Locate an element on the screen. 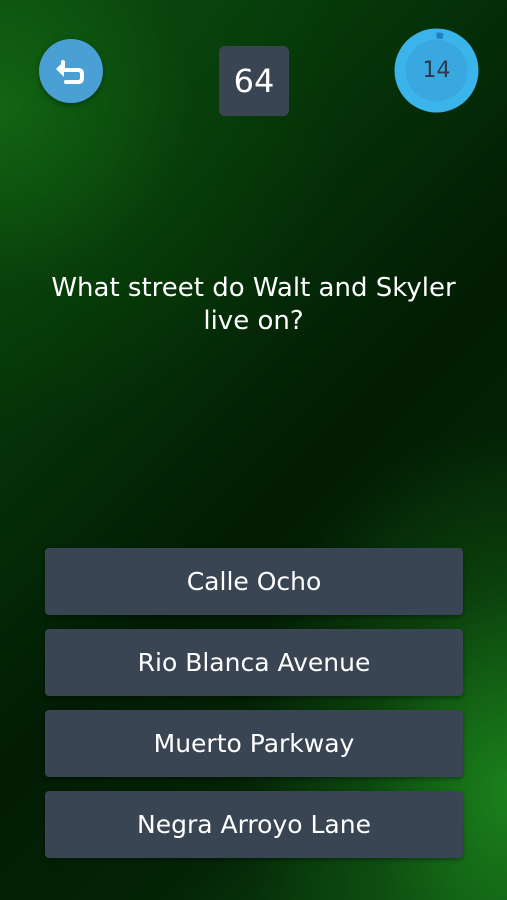 This screenshot has height=900, width=507. countdown-timer: 14 is located at coordinates (436, 70).